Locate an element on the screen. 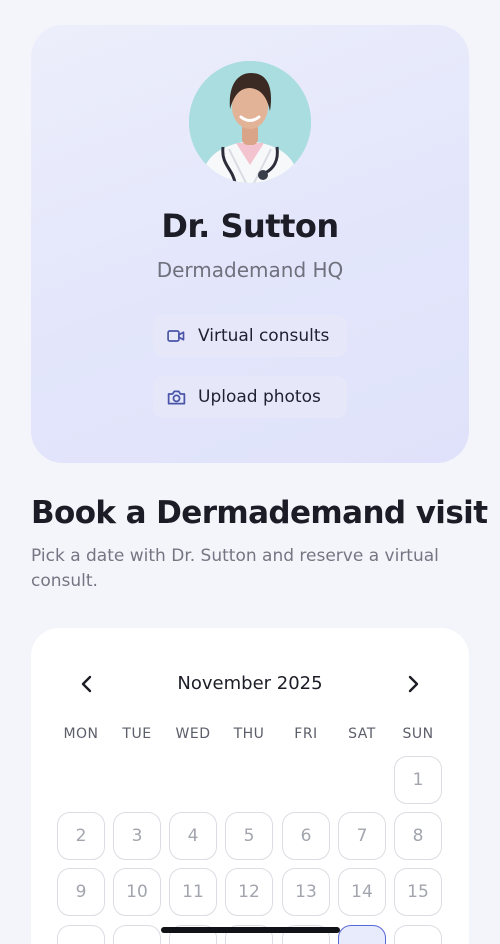  upload-photos-chip: Upload photos is located at coordinates (250, 397).